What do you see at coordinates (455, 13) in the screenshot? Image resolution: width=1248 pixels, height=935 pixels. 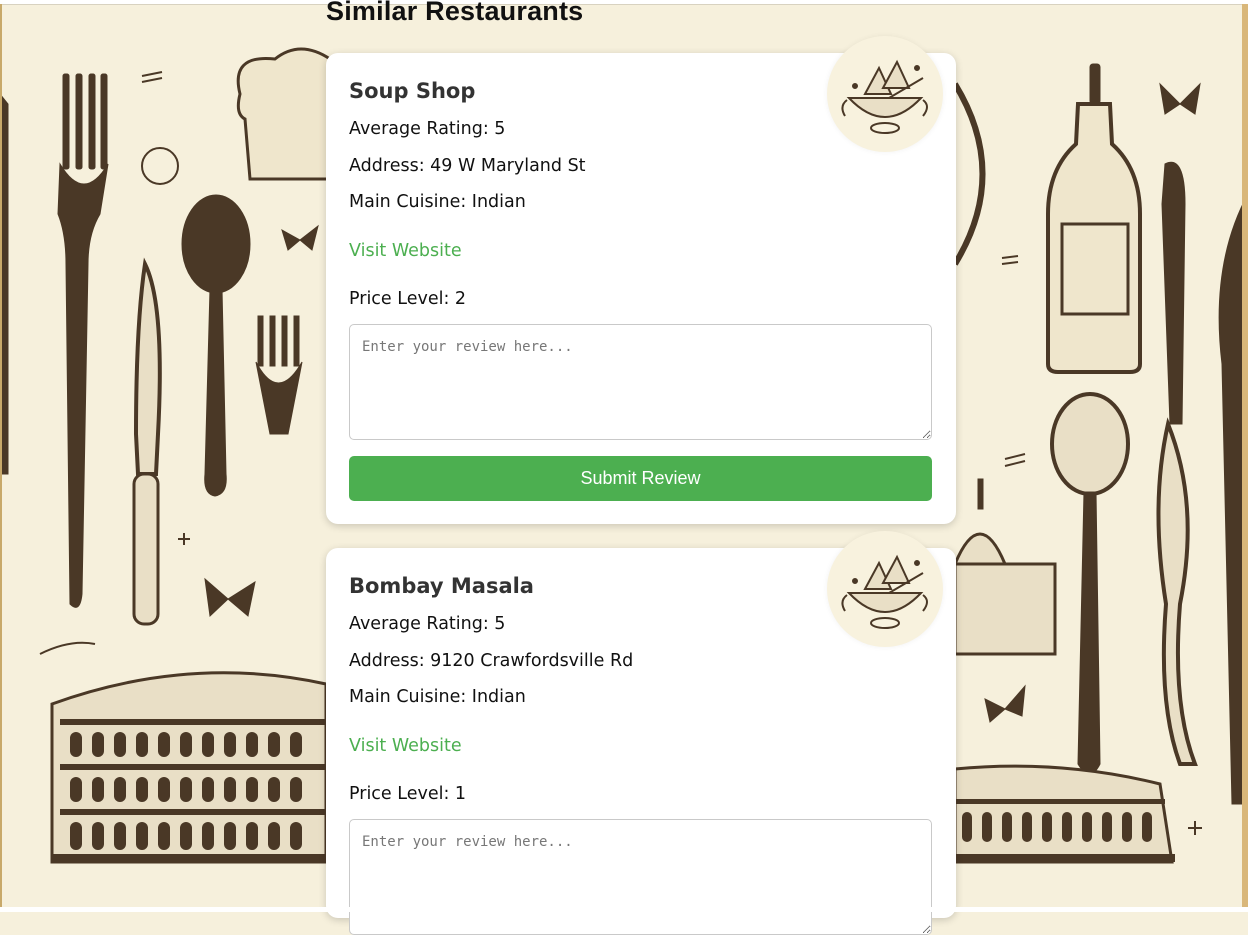 I see `page-title: Similar Restaurants` at bounding box center [455, 13].